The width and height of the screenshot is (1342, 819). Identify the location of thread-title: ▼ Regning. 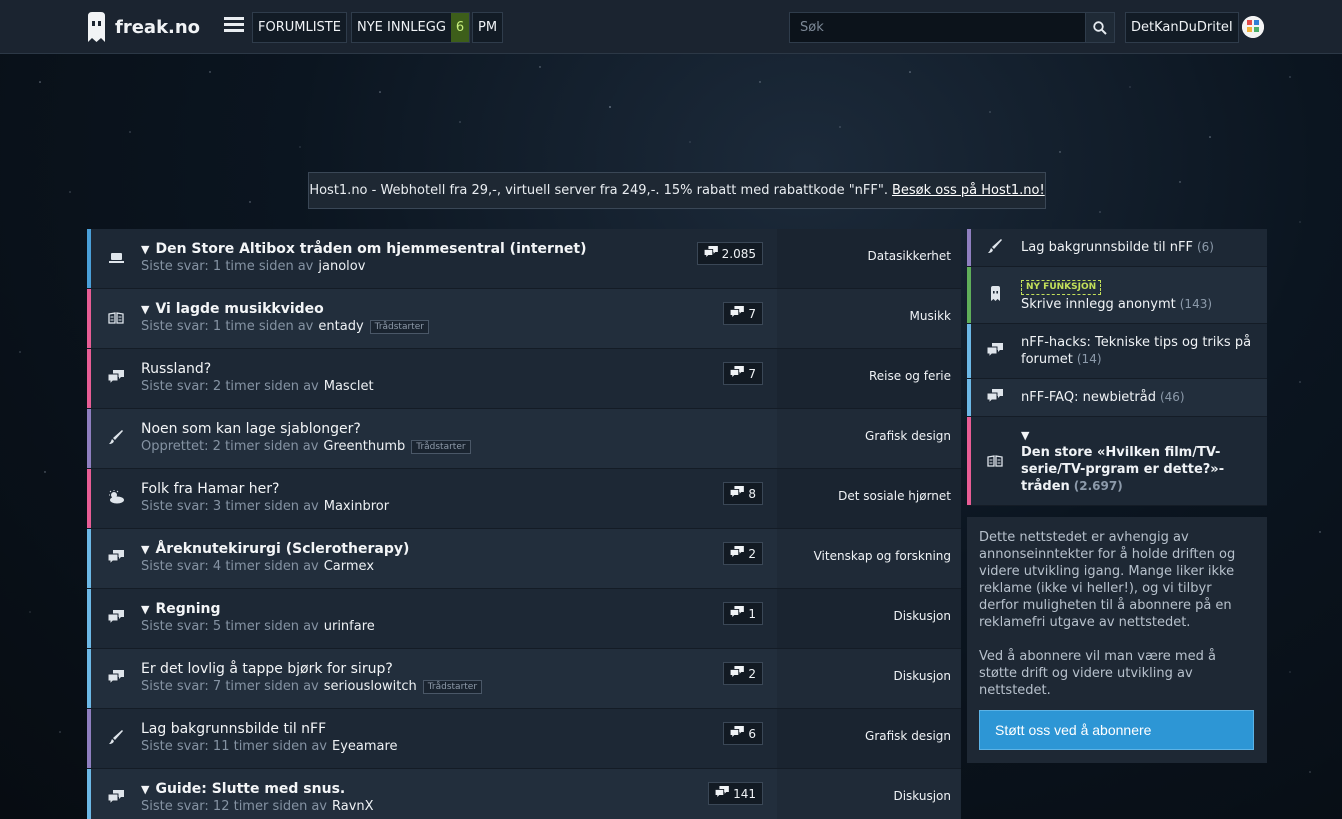
(459, 609).